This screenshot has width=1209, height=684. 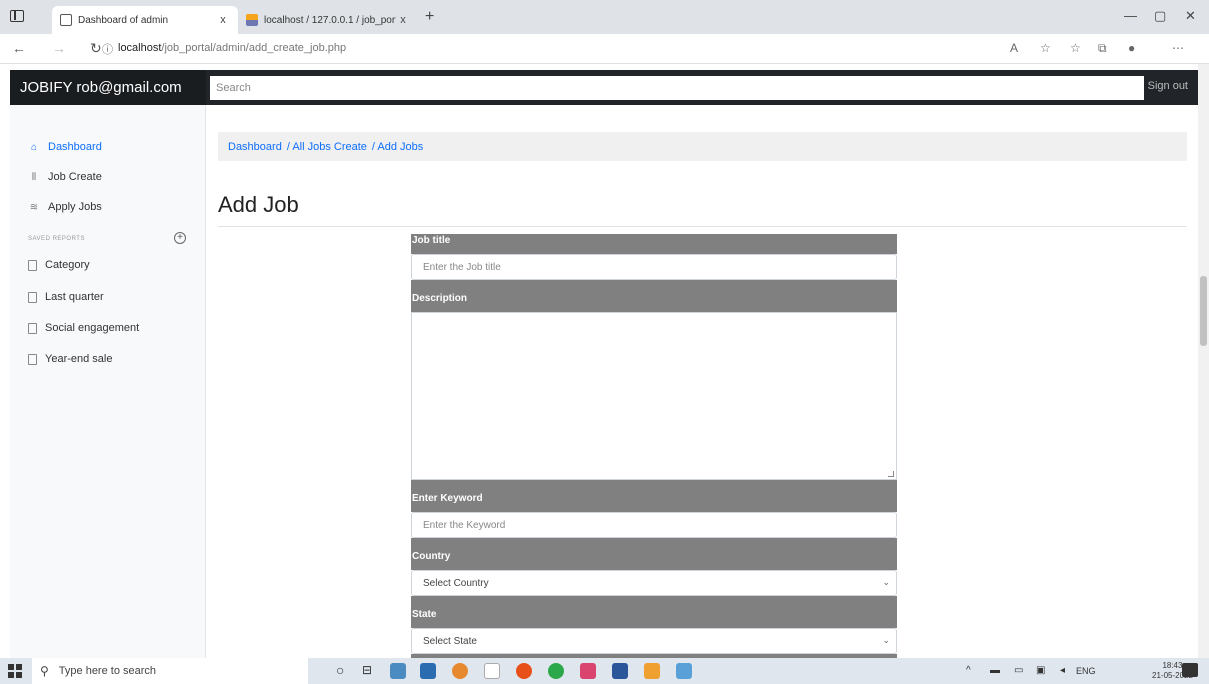 What do you see at coordinates (654, 267) in the screenshot?
I see `job-title-input: Enter the Job title` at bounding box center [654, 267].